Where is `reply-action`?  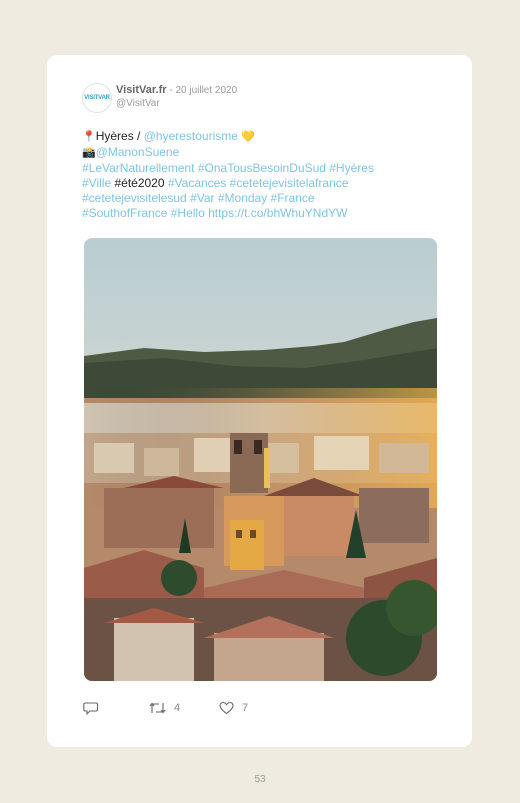 reply-action is located at coordinates (91, 708).